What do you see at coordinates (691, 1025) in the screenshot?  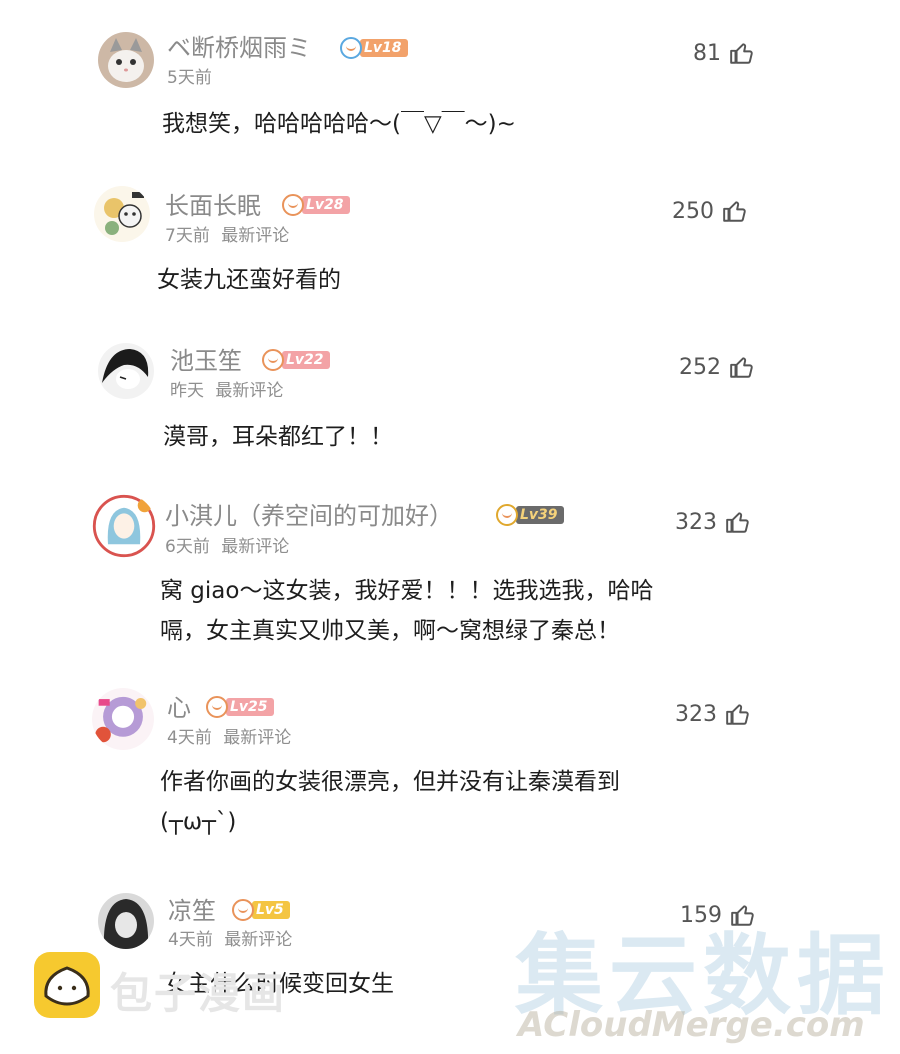 I see `watermark-url: ACloudMerge.com` at bounding box center [691, 1025].